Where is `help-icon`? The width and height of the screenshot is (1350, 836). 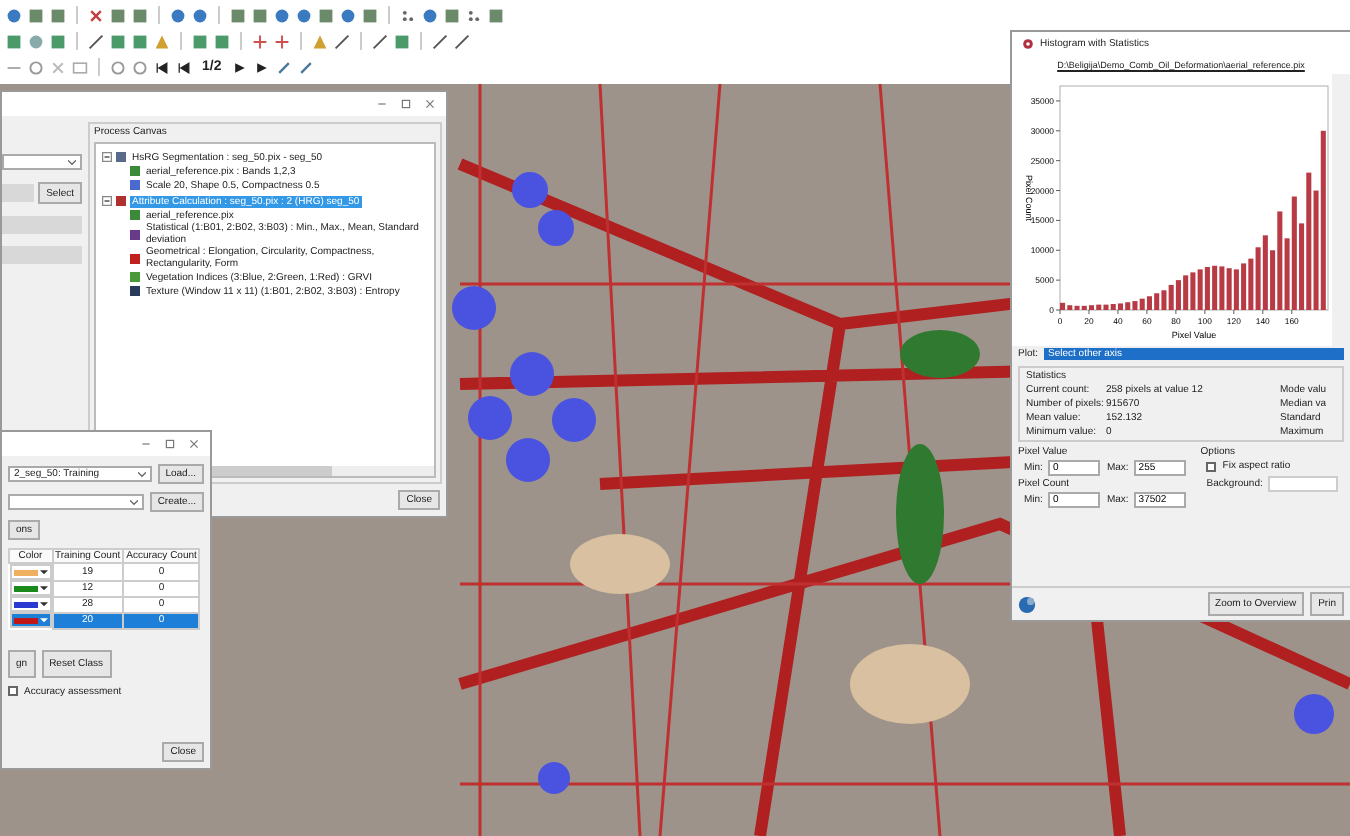
help-icon is located at coordinates (1027, 604).